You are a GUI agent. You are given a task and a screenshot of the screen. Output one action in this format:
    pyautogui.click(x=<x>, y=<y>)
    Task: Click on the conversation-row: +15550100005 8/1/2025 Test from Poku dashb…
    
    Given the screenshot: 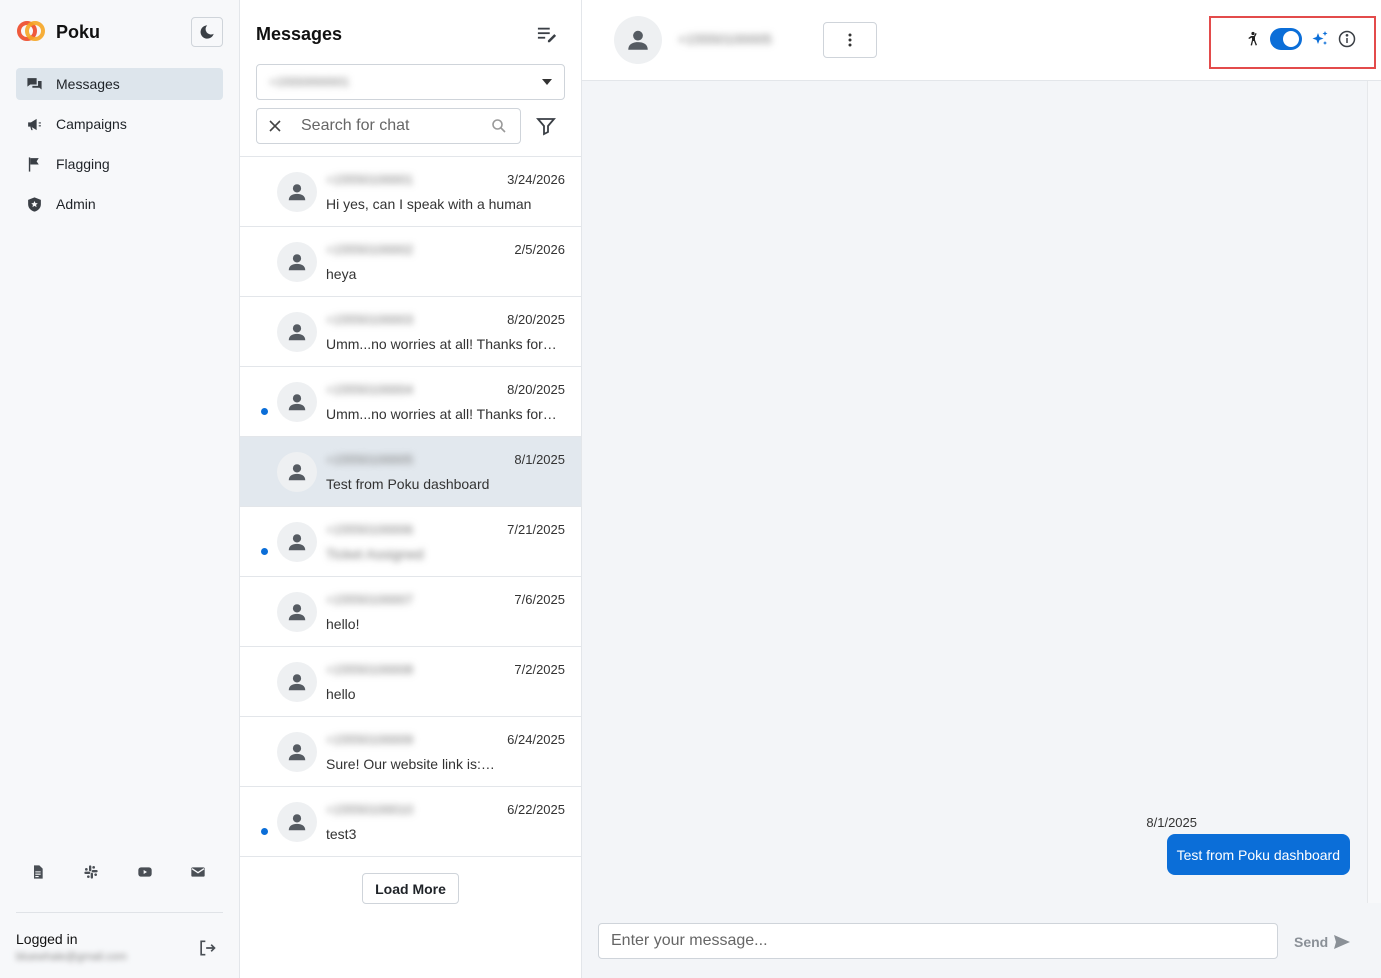 What is the action you would take?
    pyautogui.click(x=410, y=472)
    